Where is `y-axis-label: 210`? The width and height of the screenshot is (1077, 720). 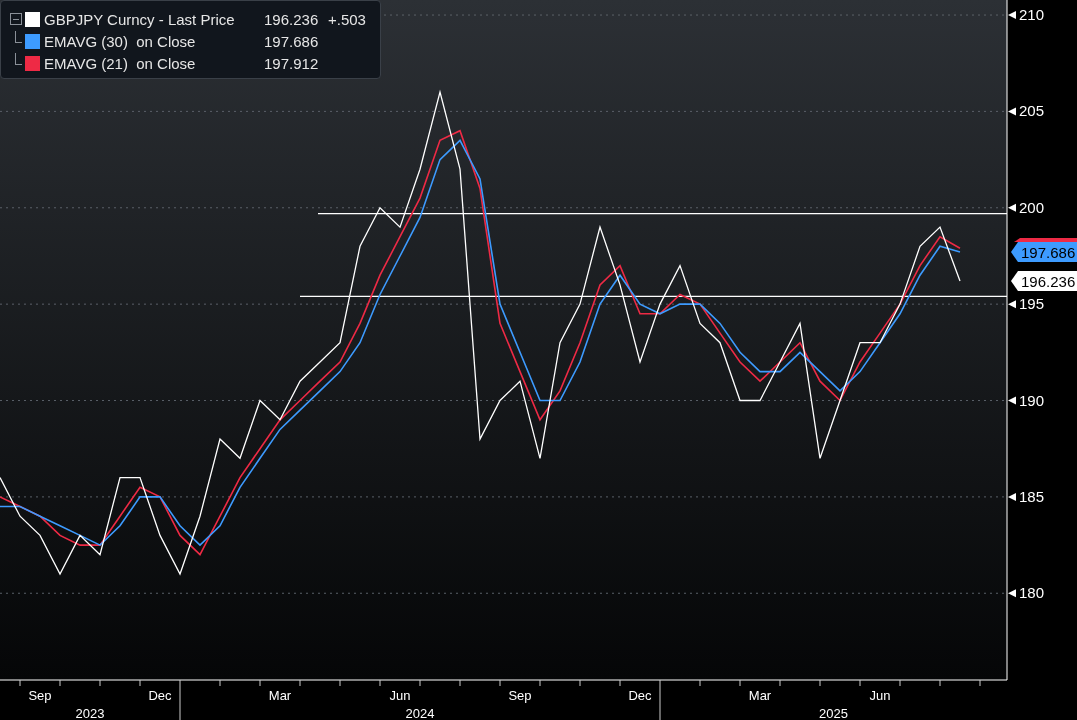
y-axis-label: 210 is located at coordinates (1032, 15).